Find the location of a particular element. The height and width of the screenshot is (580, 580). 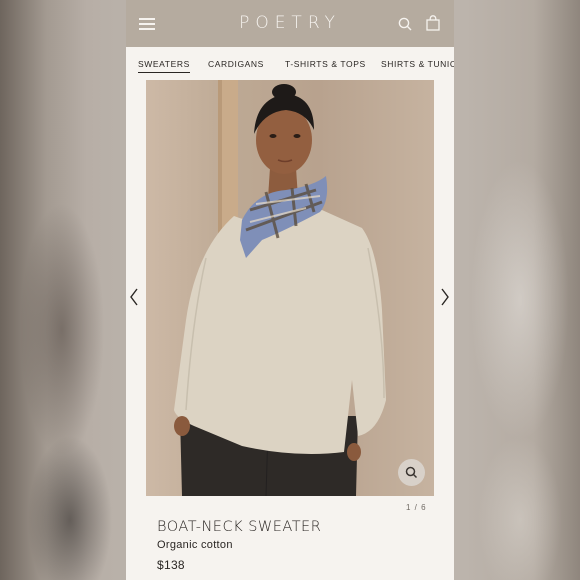

chevron-right-icon is located at coordinates (445, 297).